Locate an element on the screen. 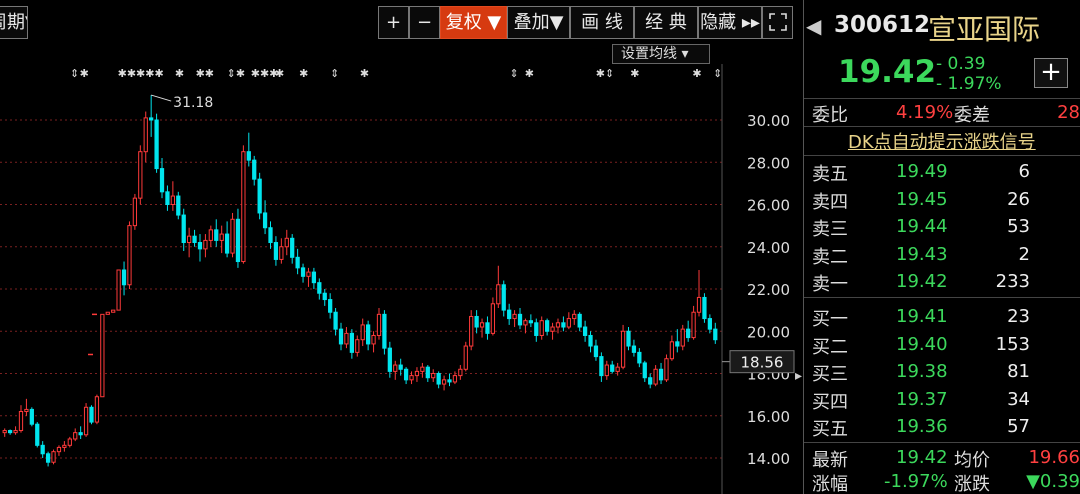  zhangfu-value: -1.97% is located at coordinates (916, 481).